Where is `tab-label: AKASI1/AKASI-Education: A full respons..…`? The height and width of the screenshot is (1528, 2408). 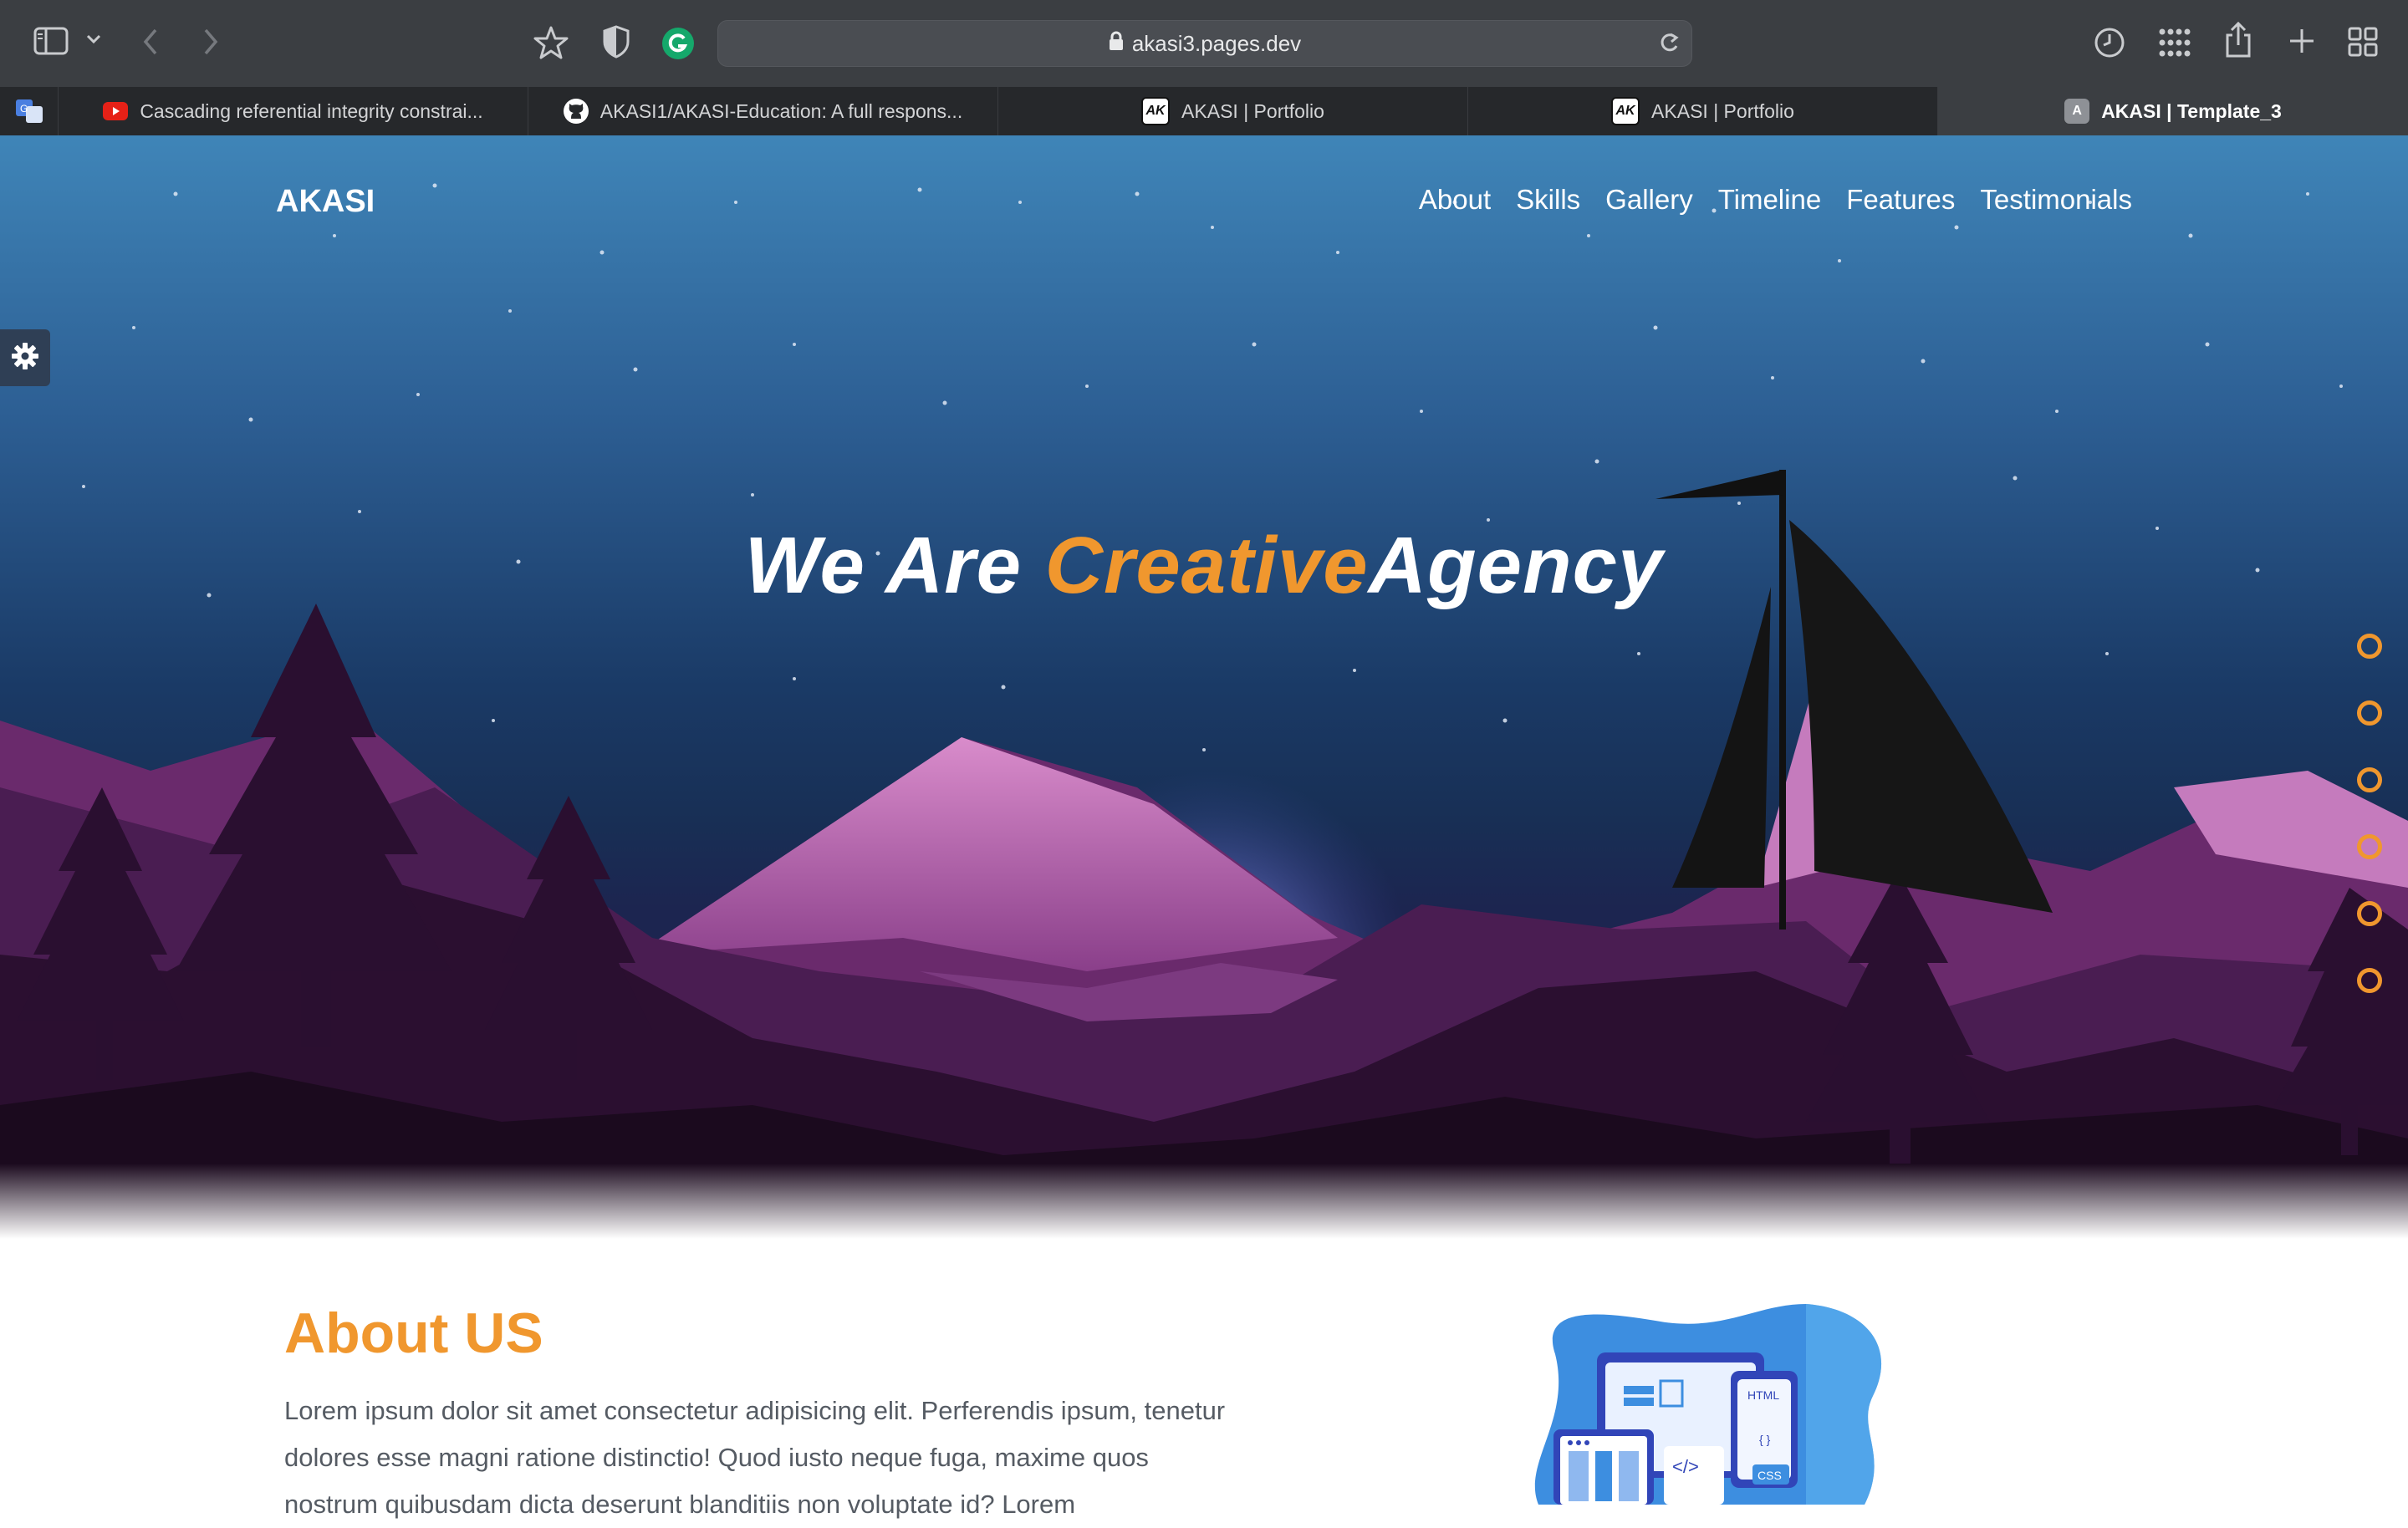 tab-label: AKASI1/AKASI-Education: A full respons..… is located at coordinates (781, 110).